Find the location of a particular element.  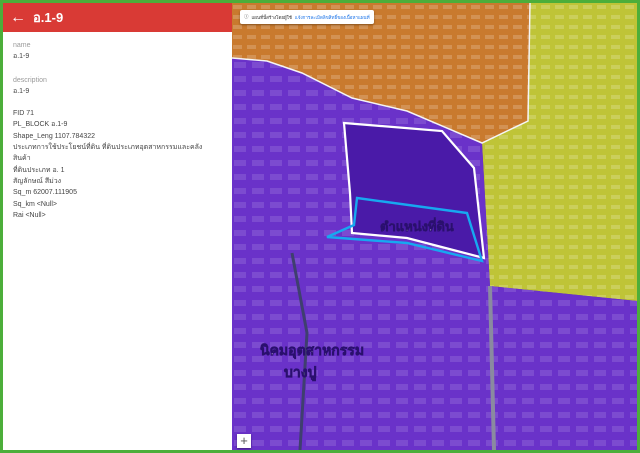

estate-label-line1: นิคมอุตสาหกรรม is located at coordinates (312, 350).